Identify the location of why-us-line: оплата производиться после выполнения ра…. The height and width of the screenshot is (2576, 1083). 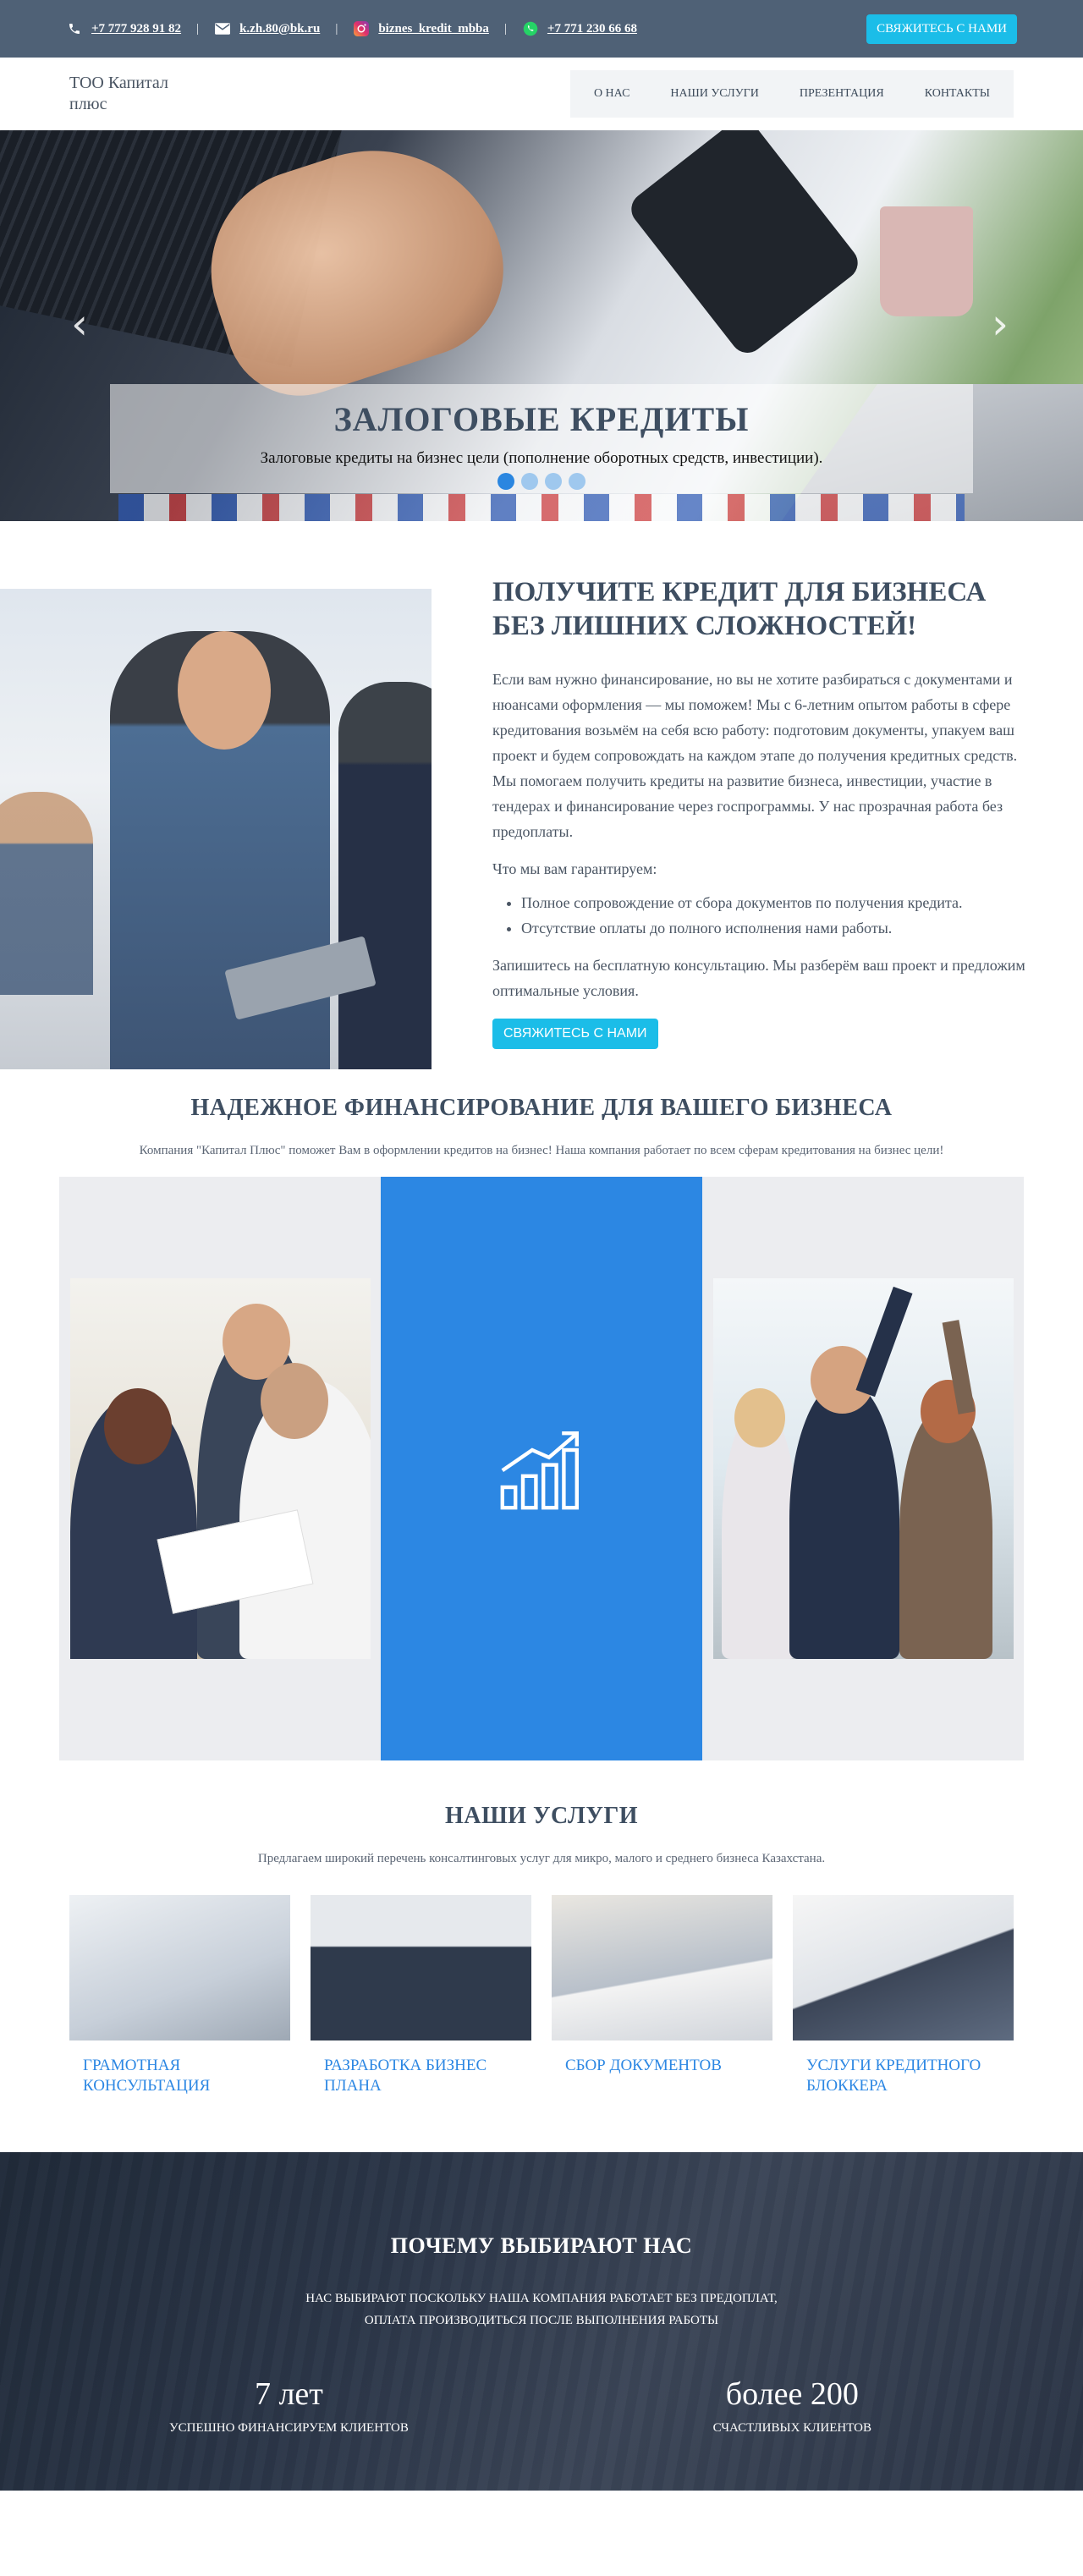
(541, 2320).